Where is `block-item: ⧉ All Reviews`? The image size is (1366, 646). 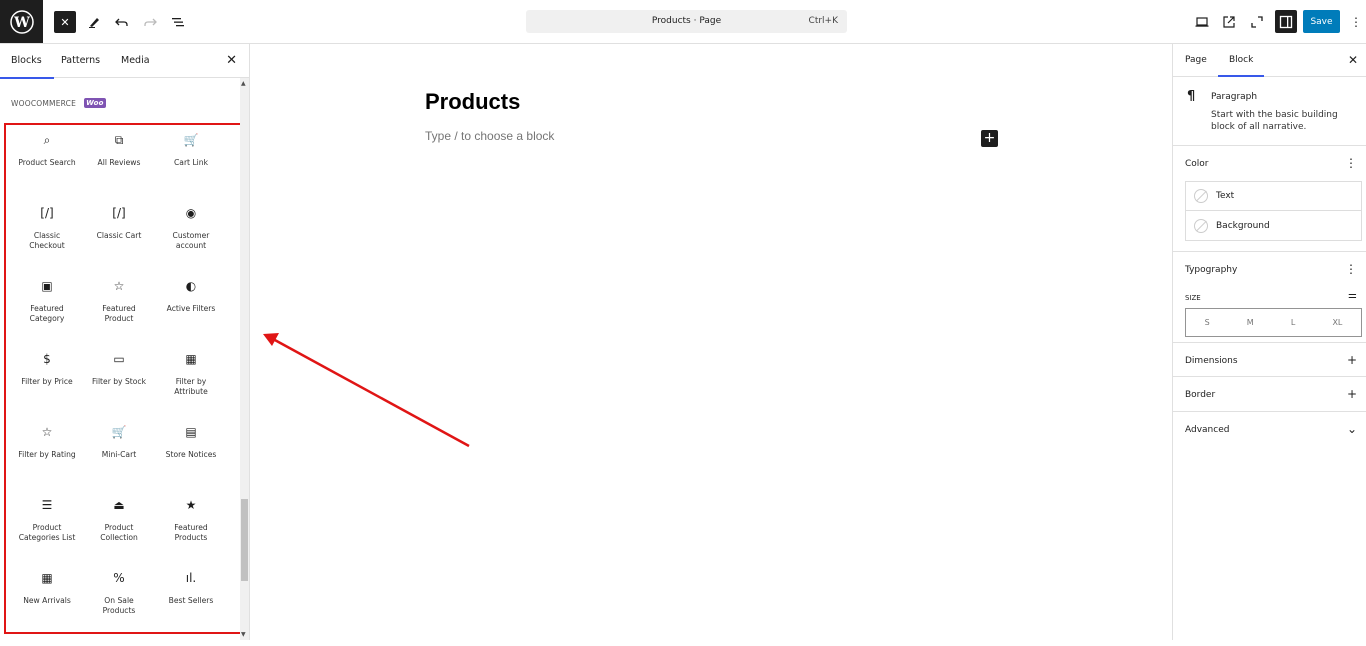
block-item: ⧉ All Reviews is located at coordinates (119, 160).